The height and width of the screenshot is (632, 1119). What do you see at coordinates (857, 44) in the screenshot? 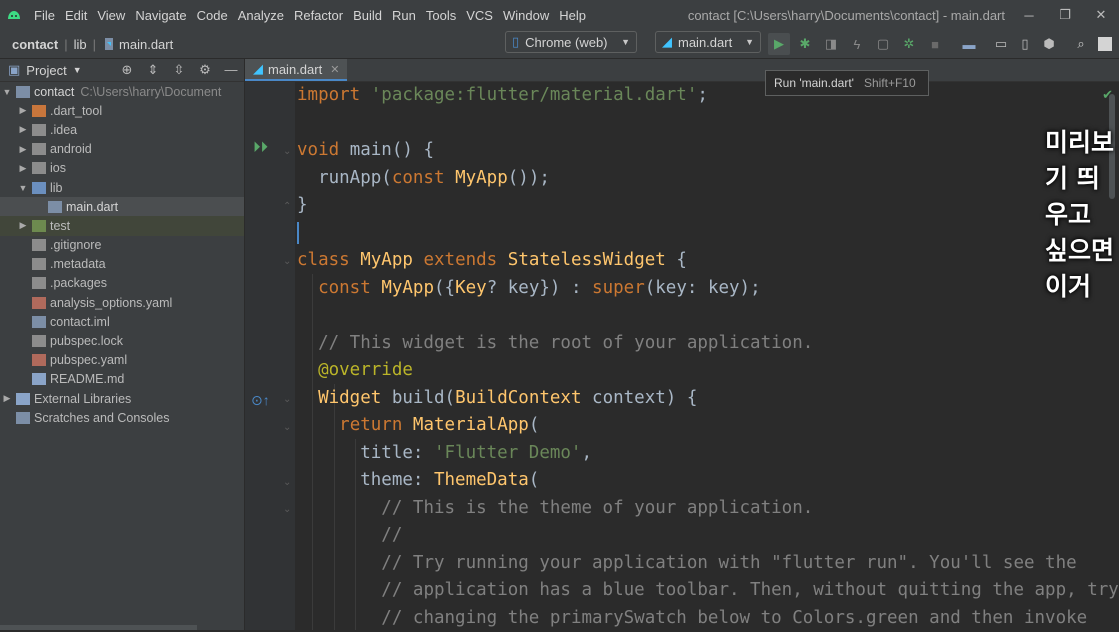
I see `hot-reload-button: ϟ` at bounding box center [857, 44].